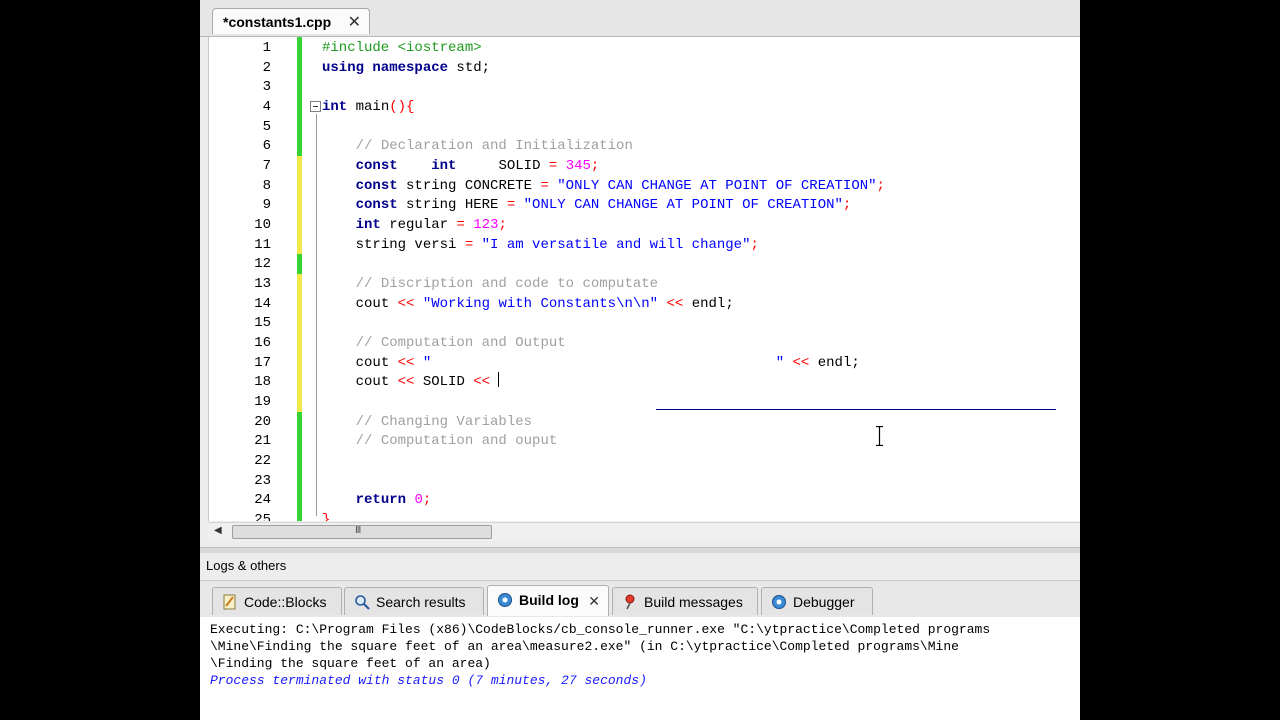 The image size is (1280, 720). What do you see at coordinates (266, 186) in the screenshot?
I see `line-number: 8` at bounding box center [266, 186].